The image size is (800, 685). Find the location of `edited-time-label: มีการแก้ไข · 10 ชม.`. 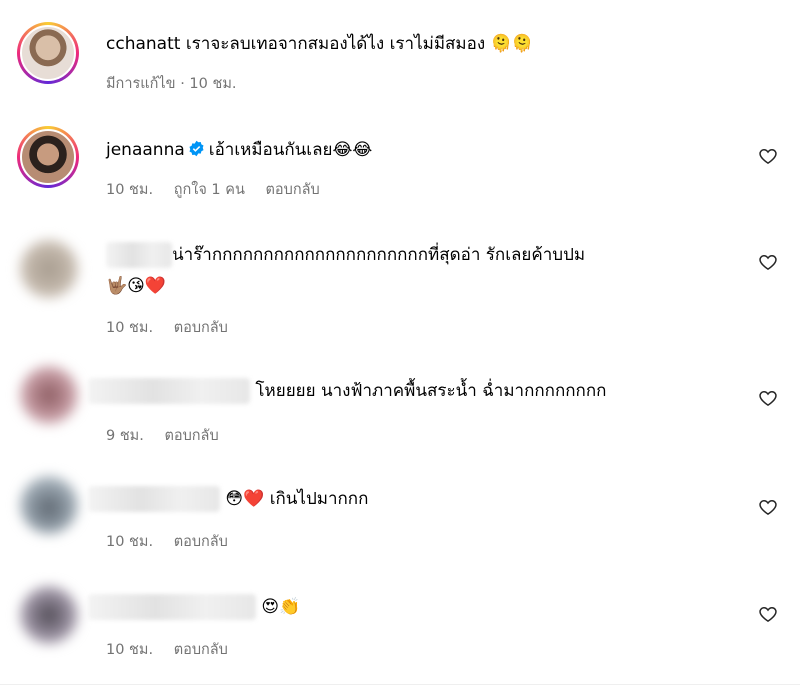

edited-time-label: มีการแก้ไข · 10 ชม. is located at coordinates (171, 84).